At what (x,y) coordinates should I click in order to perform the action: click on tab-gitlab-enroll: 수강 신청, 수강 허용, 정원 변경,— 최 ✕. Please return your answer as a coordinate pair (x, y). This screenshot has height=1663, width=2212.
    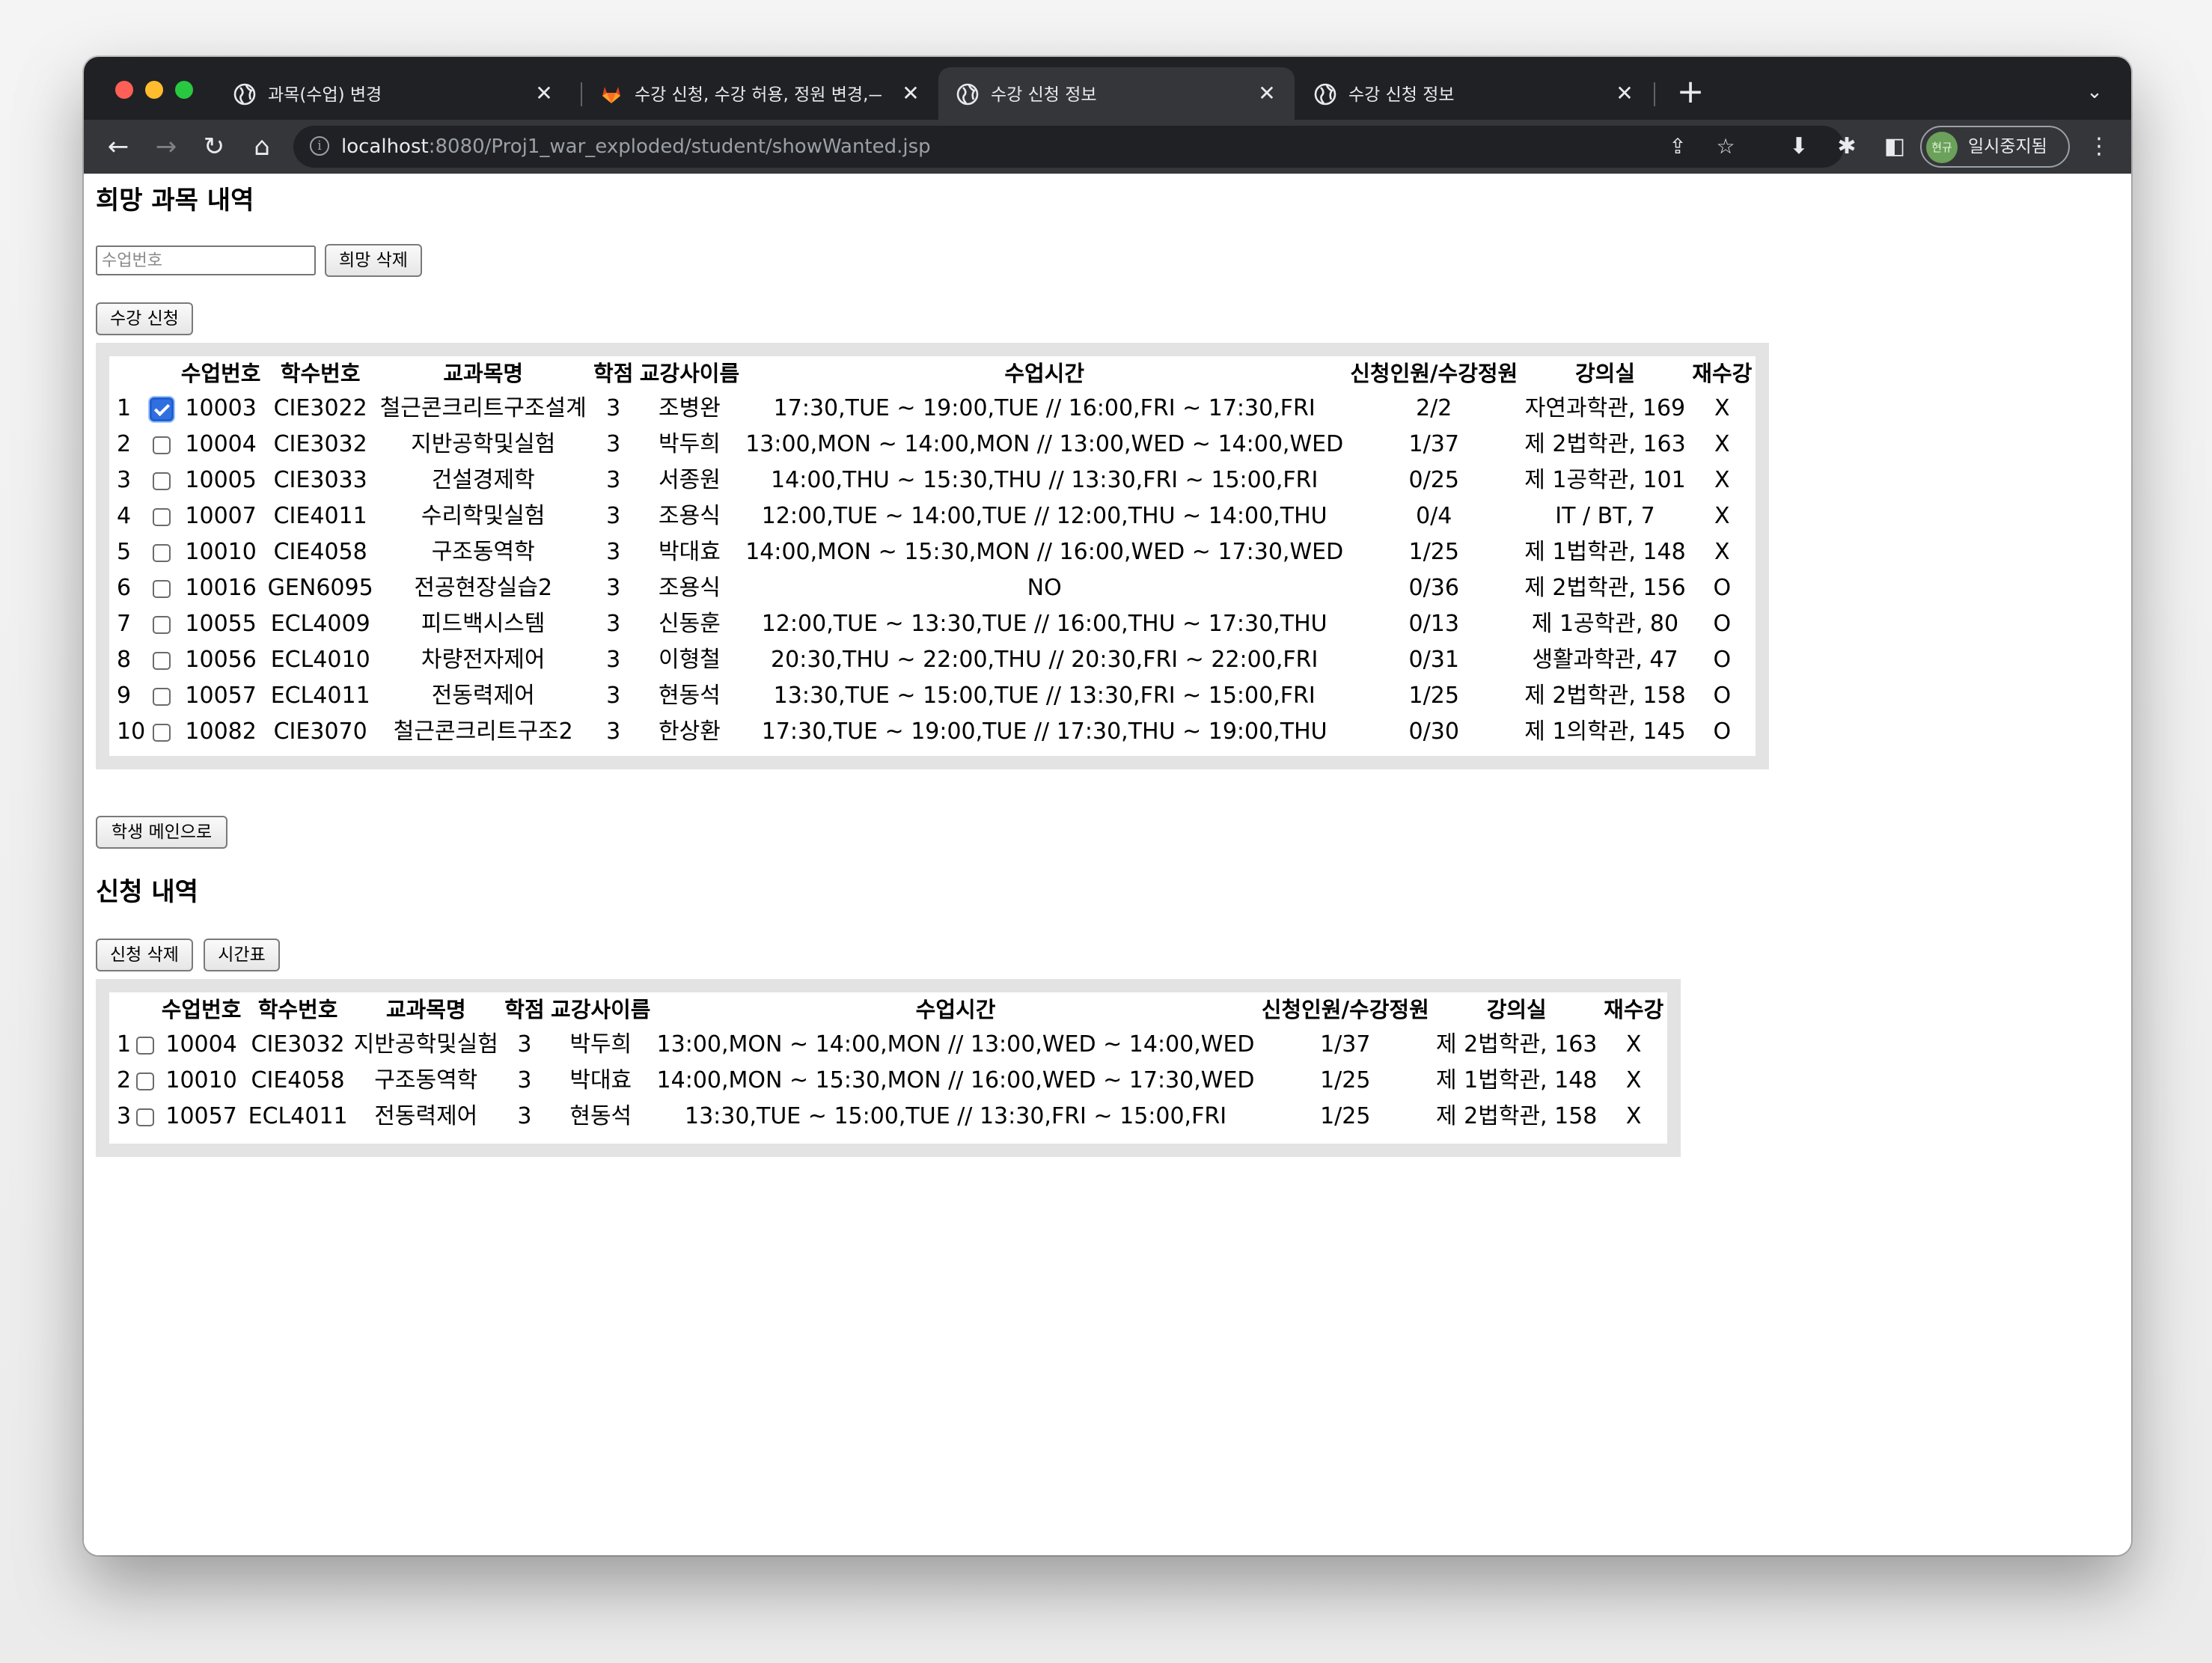
    Looking at the image, I should click on (760, 94).